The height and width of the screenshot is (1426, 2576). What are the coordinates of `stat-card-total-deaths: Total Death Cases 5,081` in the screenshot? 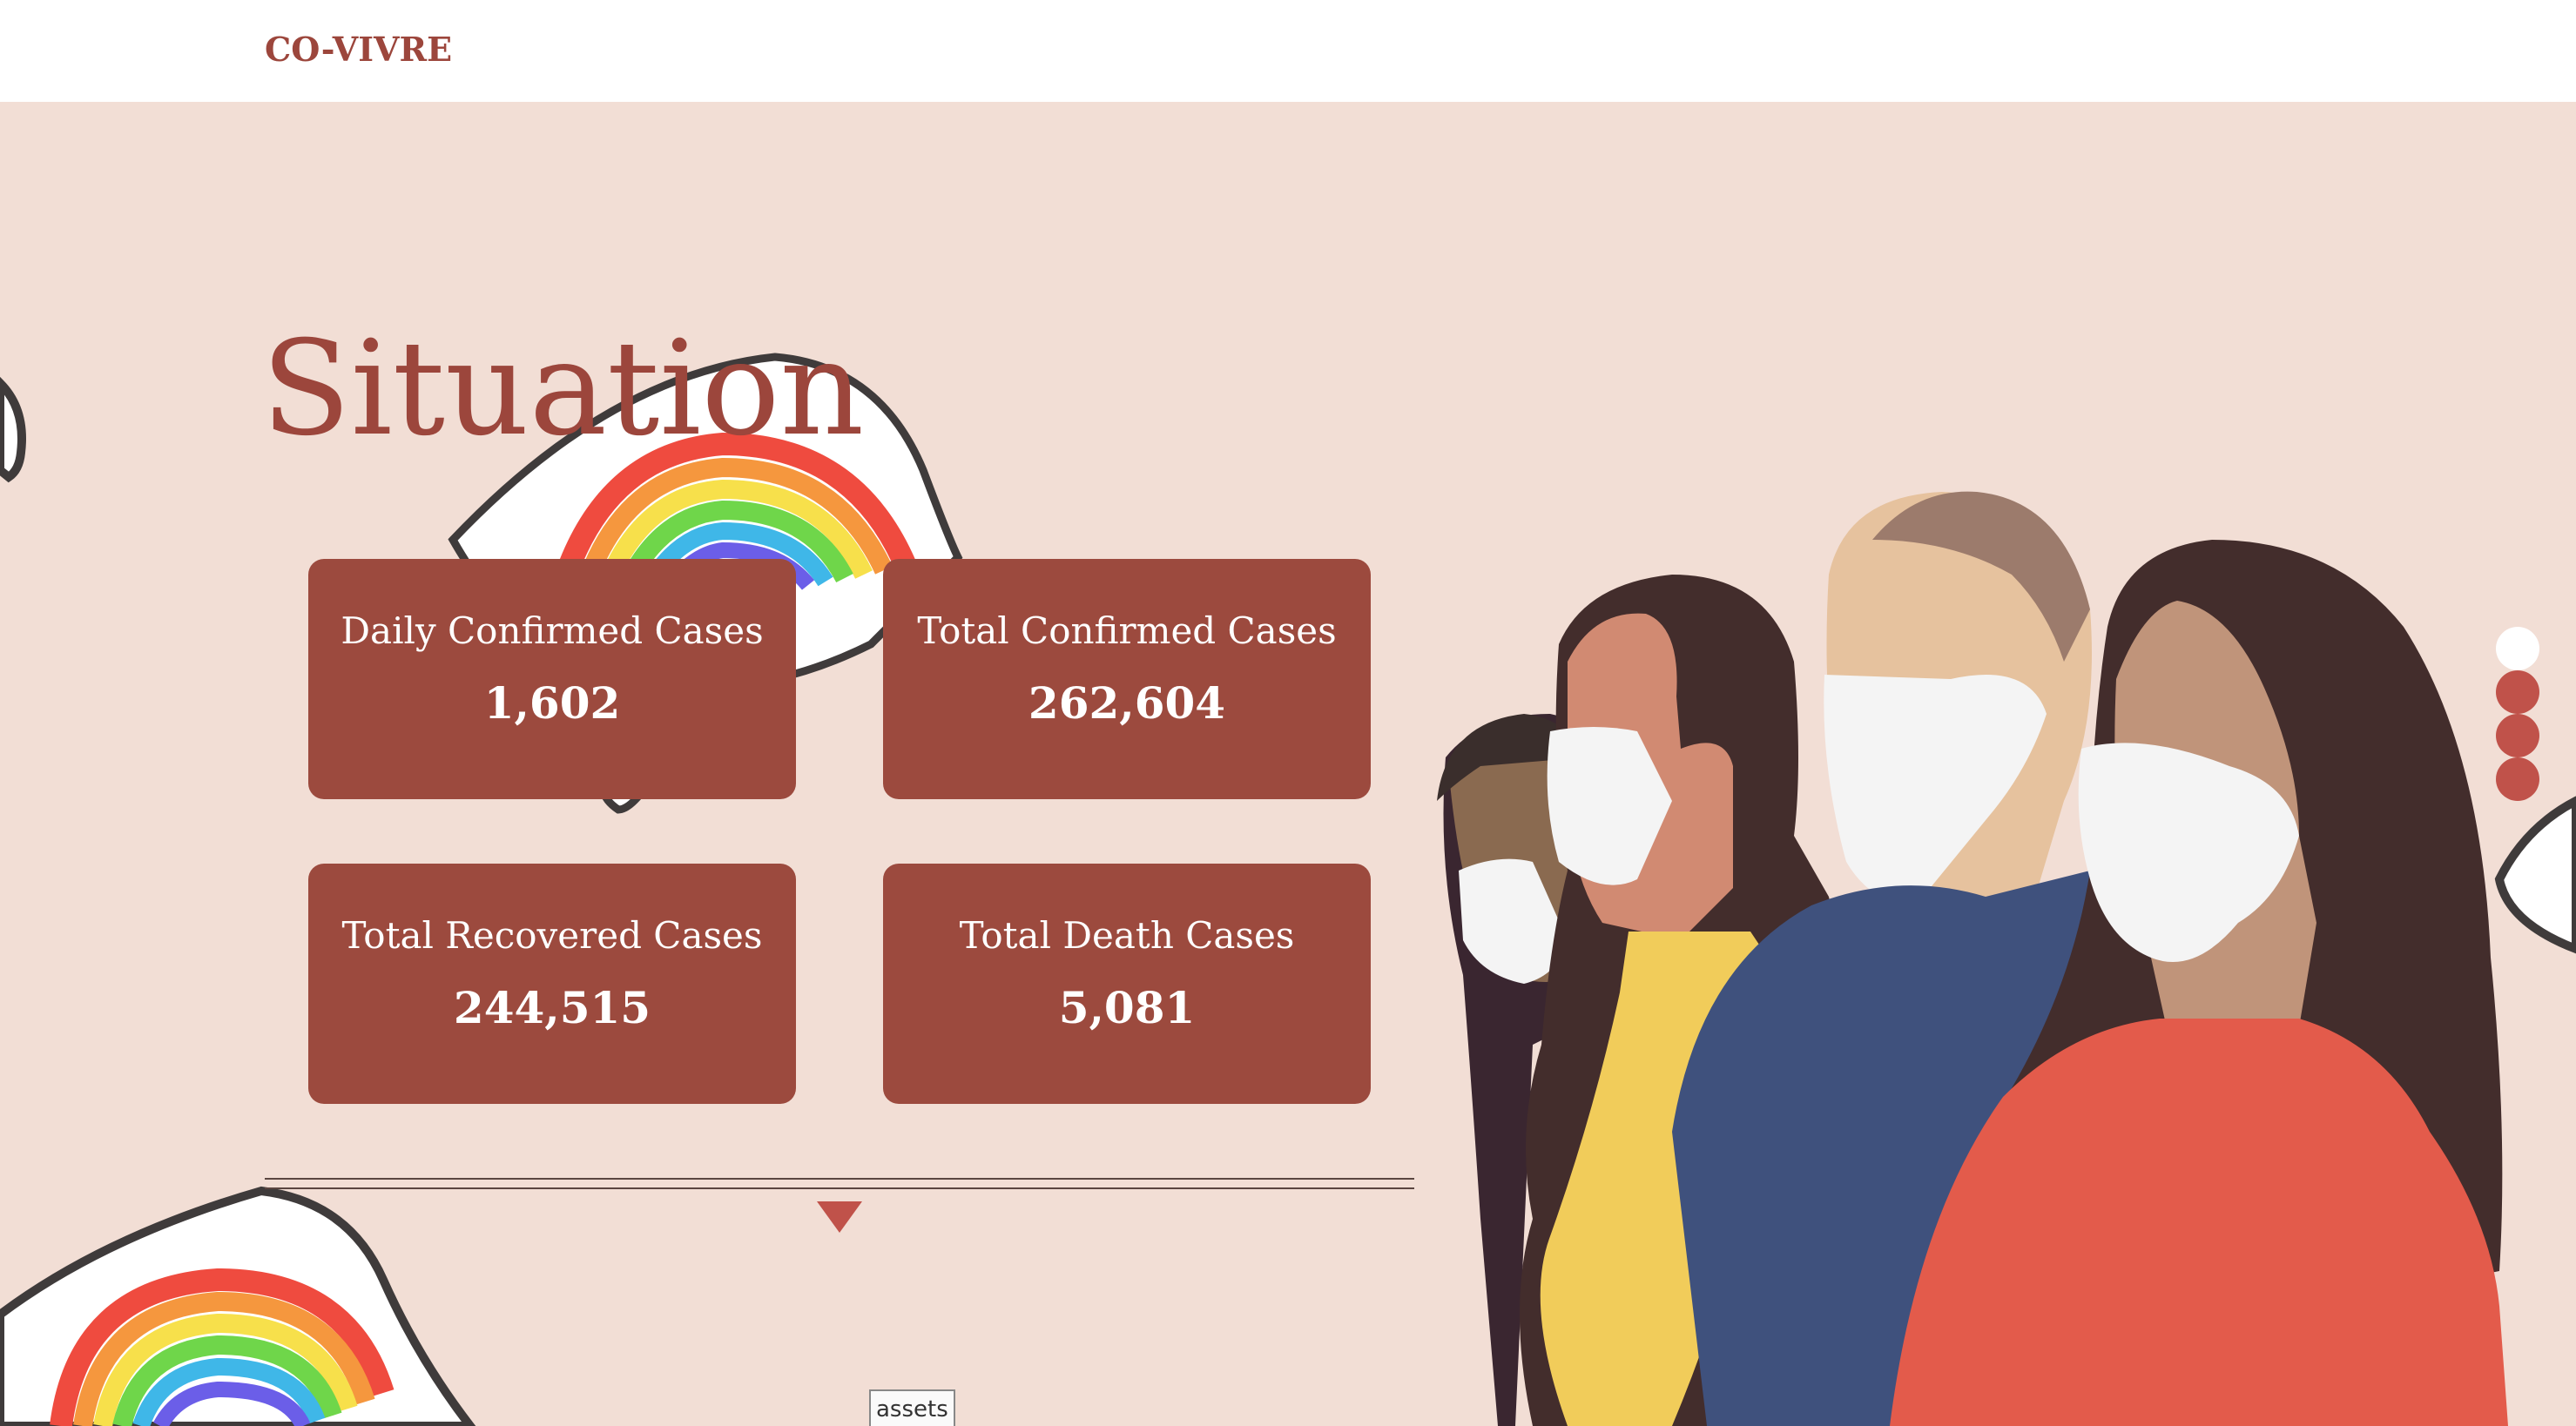 It's located at (1127, 984).